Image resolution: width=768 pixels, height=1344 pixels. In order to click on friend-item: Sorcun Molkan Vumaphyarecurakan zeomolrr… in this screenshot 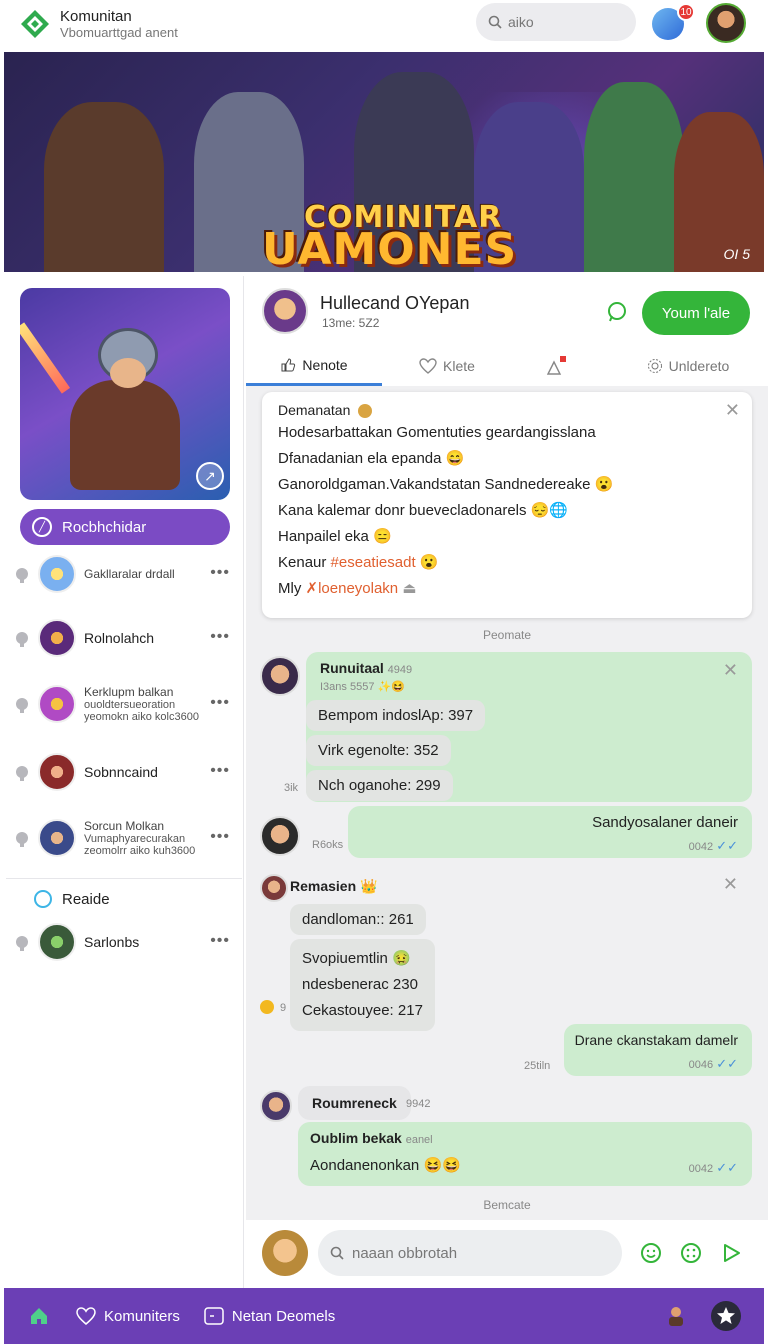, I will do `click(126, 838)`.